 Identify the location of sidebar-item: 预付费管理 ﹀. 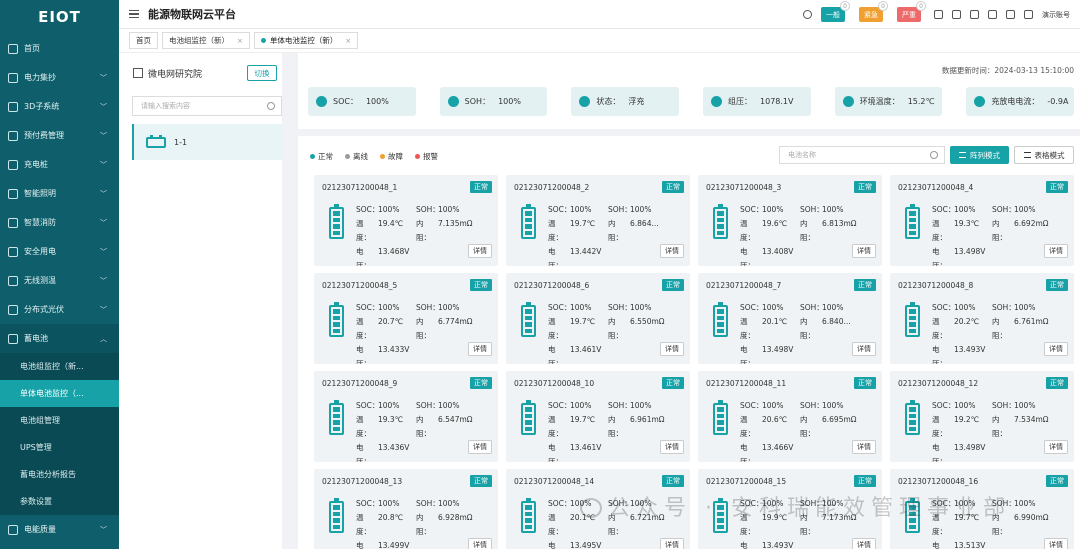
(59, 135).